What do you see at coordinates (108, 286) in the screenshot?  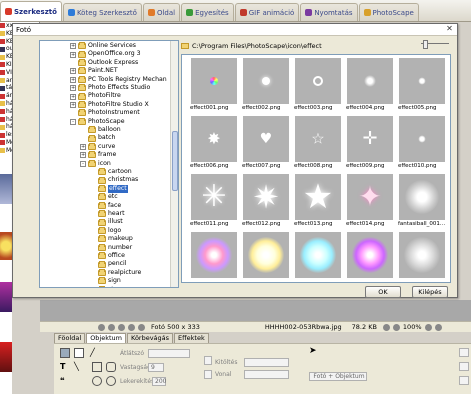 I see `tree-item: stamp` at bounding box center [108, 286].